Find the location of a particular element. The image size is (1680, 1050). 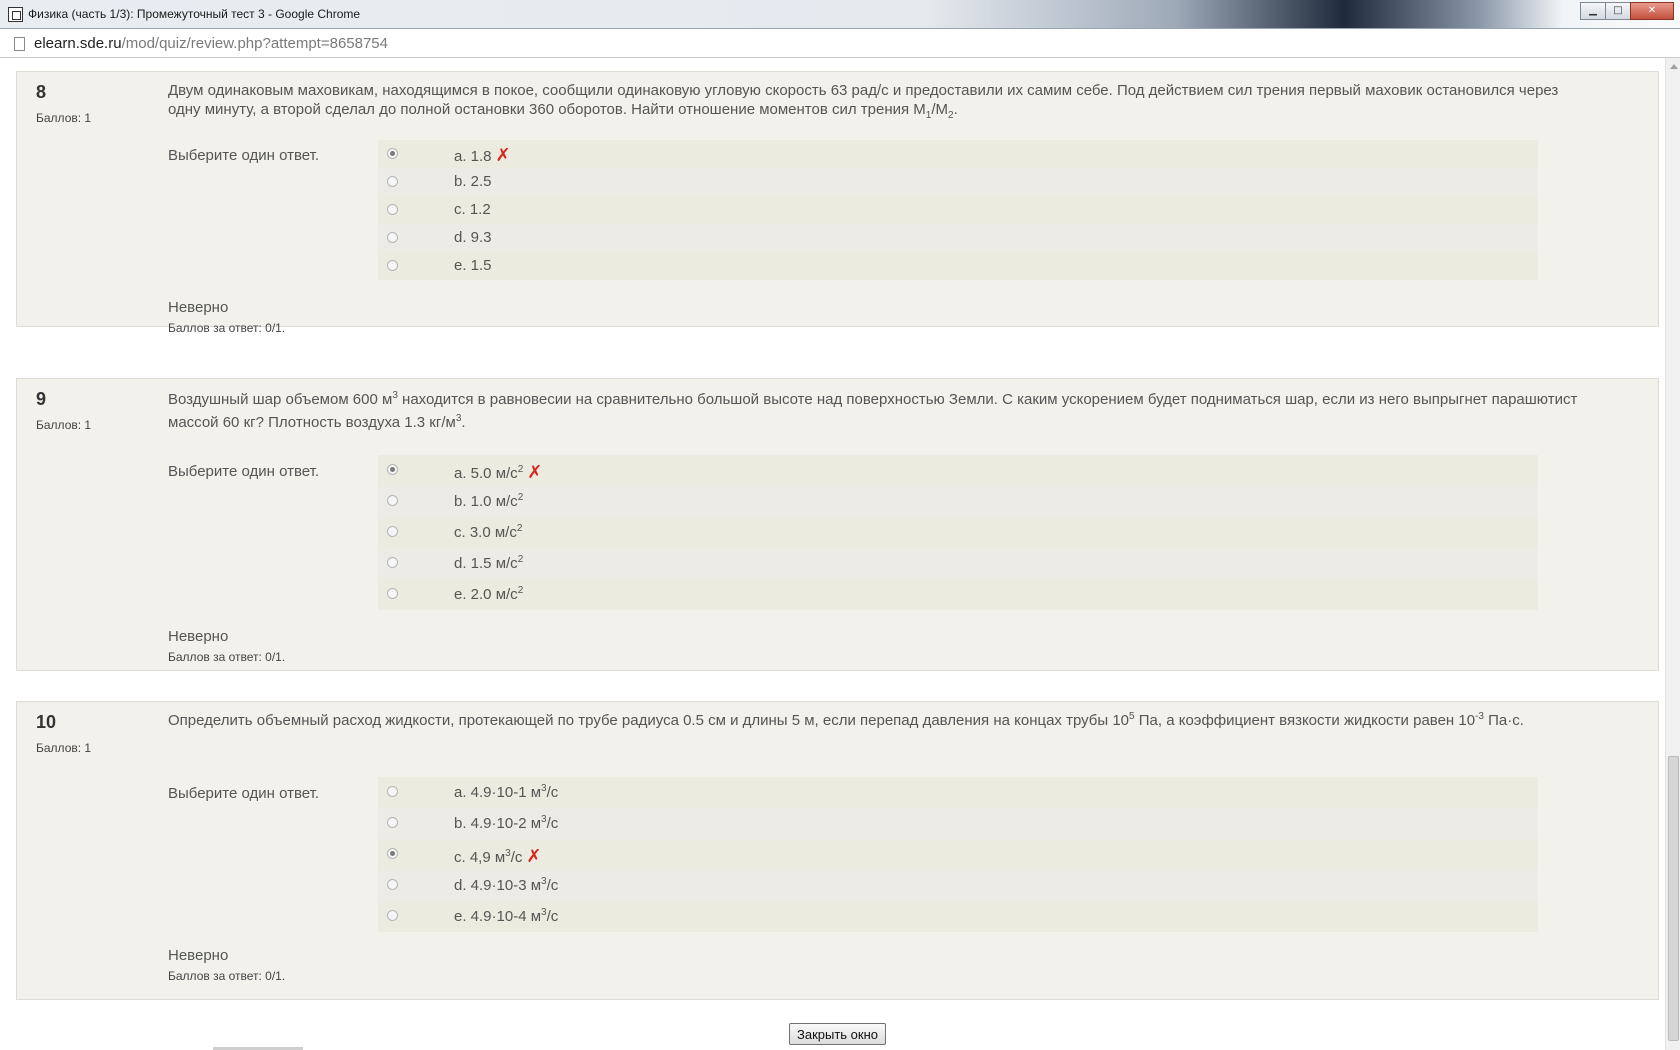

answer-option: d. 4.9·10-3 м3/с is located at coordinates (958, 885).